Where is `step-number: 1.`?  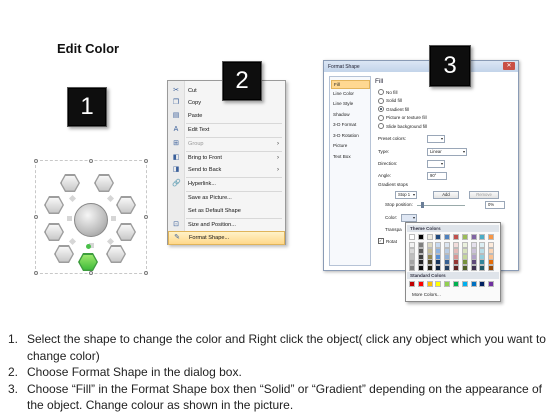
step-number: 1. is located at coordinates (13, 339).